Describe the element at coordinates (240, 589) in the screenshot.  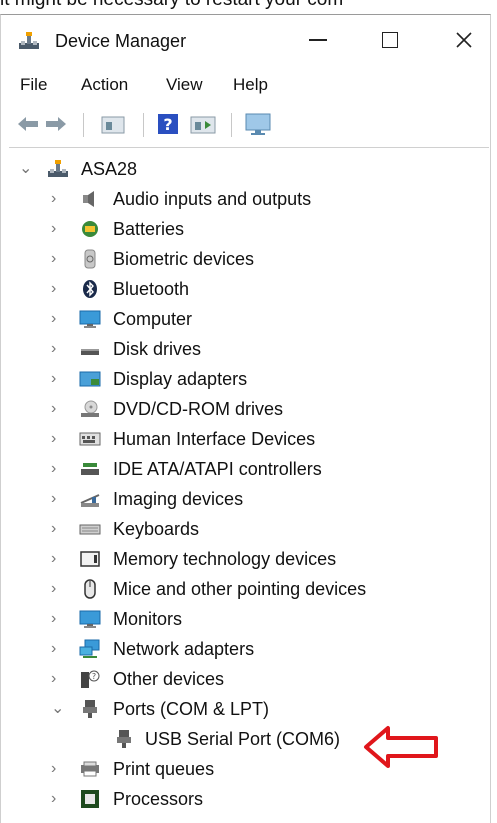
I see `tree-item-label: Mice and other pointing devices` at that location.